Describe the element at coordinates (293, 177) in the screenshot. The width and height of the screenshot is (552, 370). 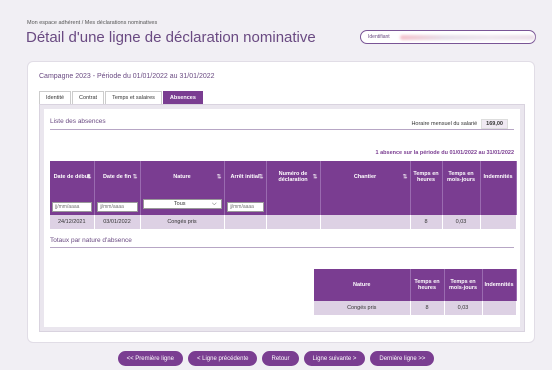
I see `col-numero-declaration: Numéro de déclaration ⇅` at that location.